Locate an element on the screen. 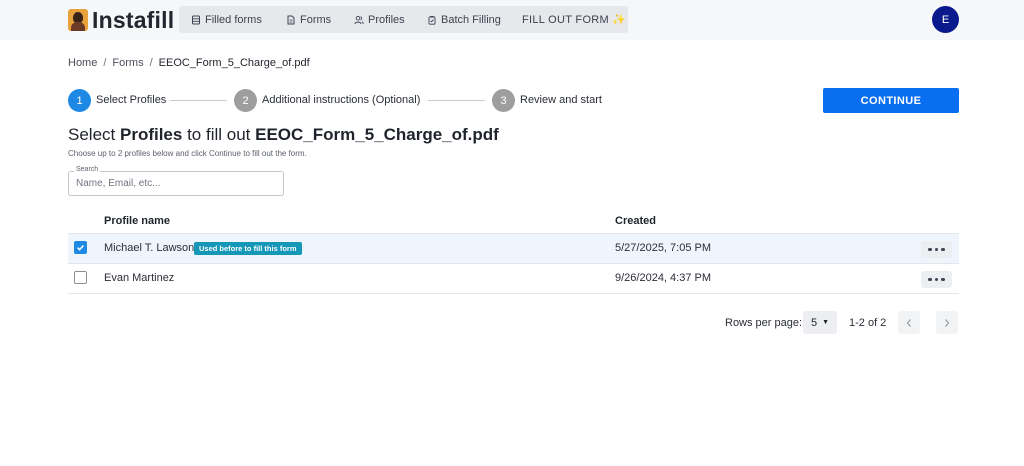 The image size is (1024, 466). breadcrumb-forms: Forms is located at coordinates (127, 63).